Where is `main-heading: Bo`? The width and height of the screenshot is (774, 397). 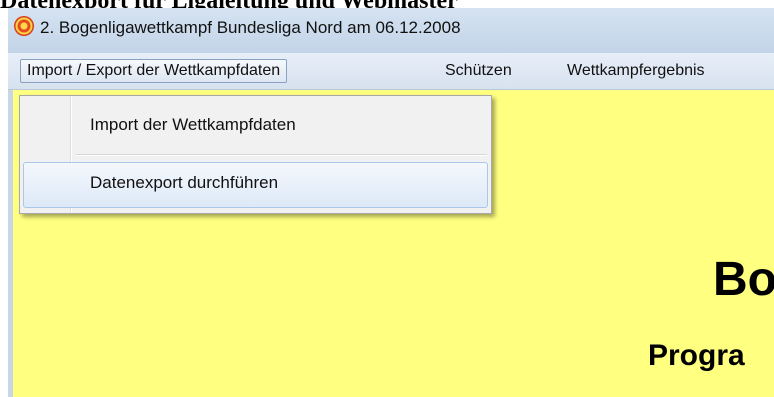 main-heading: Bo is located at coordinates (743, 279).